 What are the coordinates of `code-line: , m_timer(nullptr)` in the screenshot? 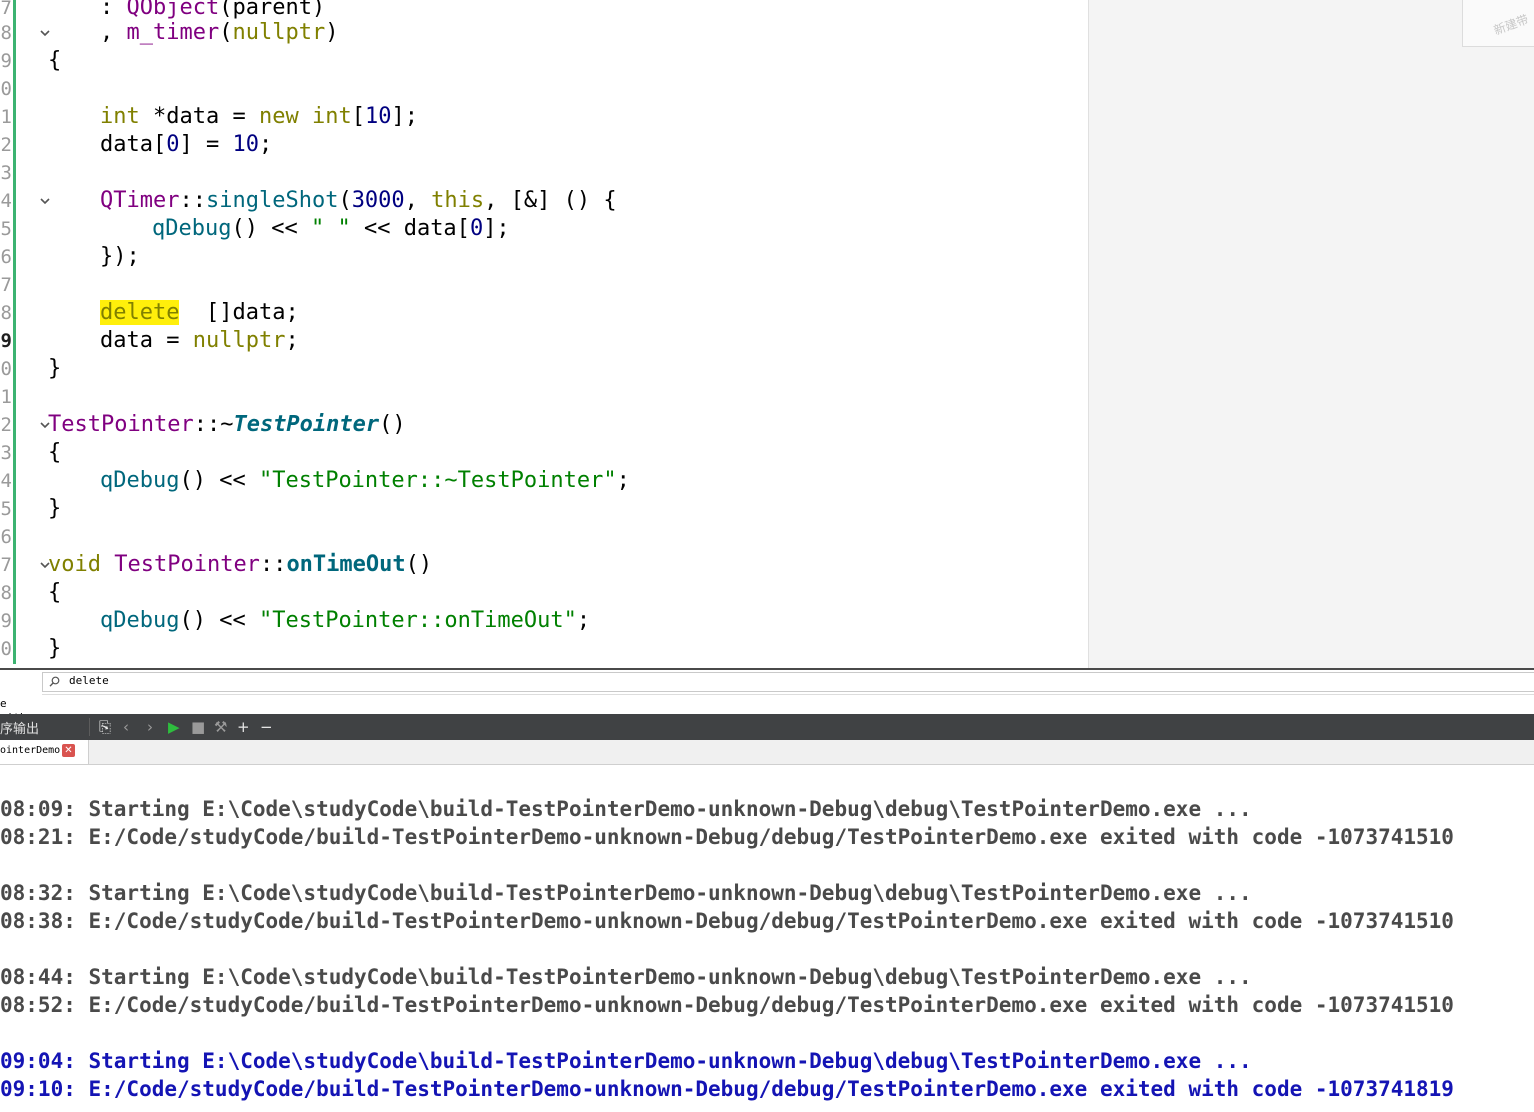 It's located at (219, 32).